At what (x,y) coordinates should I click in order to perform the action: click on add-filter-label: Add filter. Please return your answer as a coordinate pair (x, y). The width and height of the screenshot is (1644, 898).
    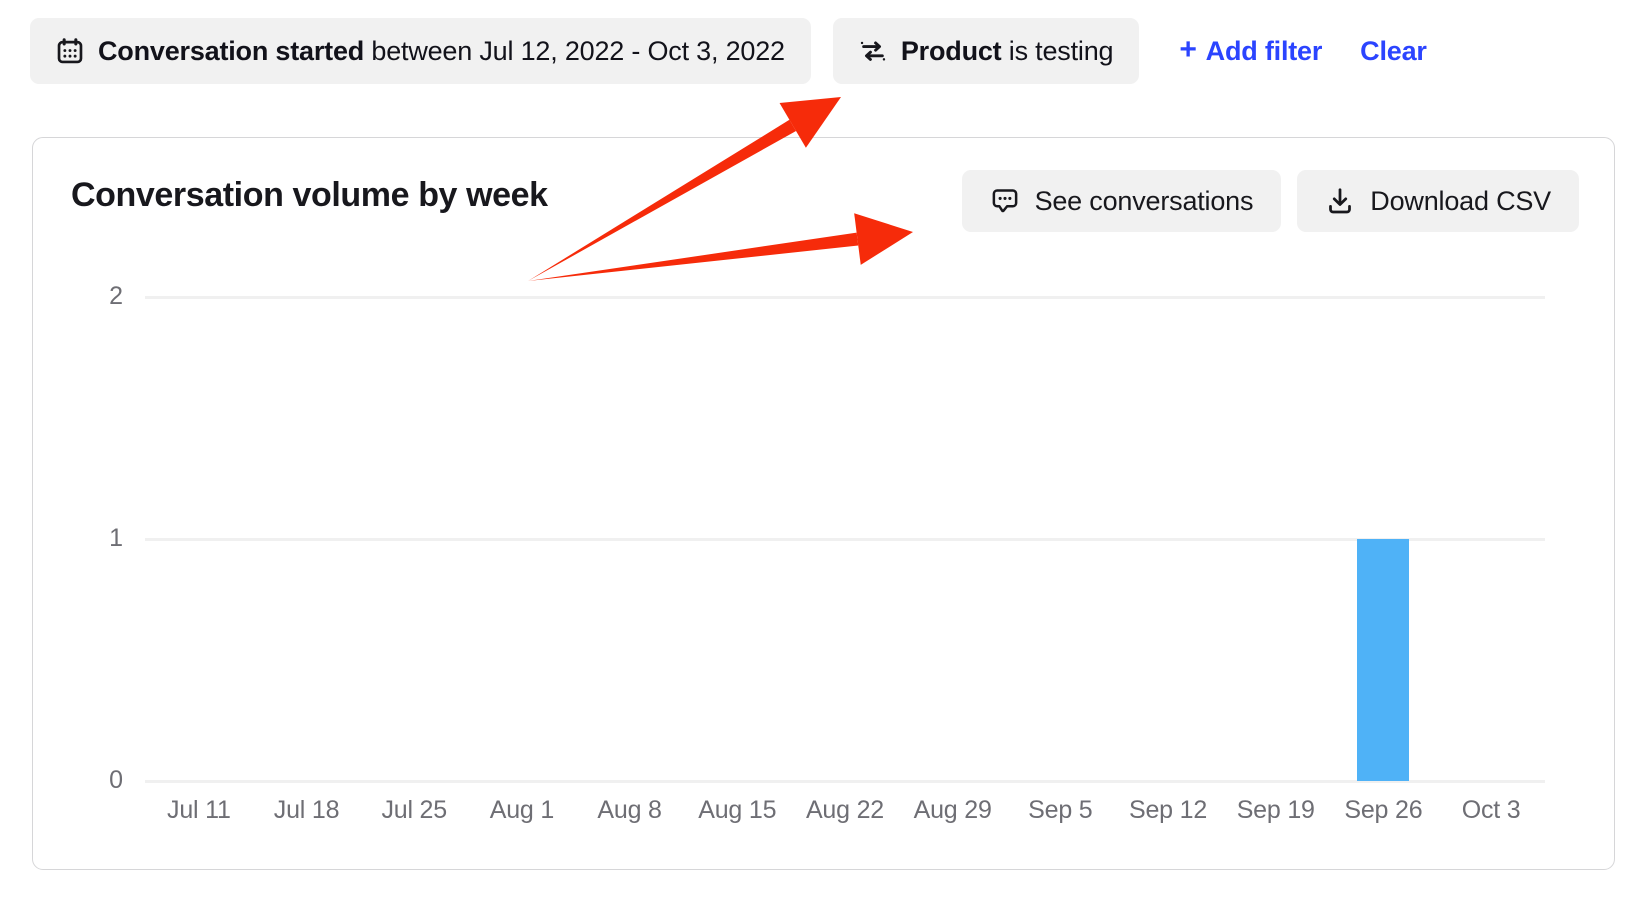
    Looking at the image, I should click on (1264, 50).